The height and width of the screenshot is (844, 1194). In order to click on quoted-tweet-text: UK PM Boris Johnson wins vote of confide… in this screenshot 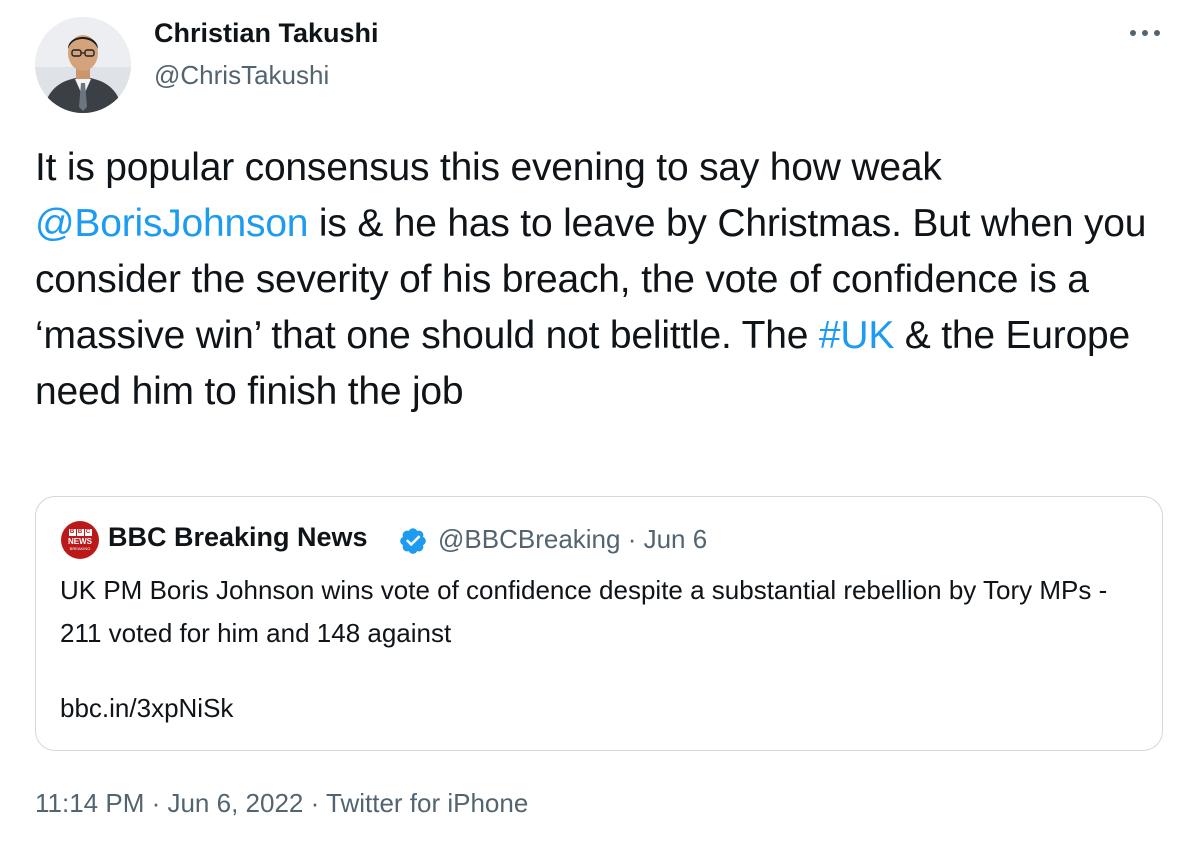, I will do `click(584, 611)`.